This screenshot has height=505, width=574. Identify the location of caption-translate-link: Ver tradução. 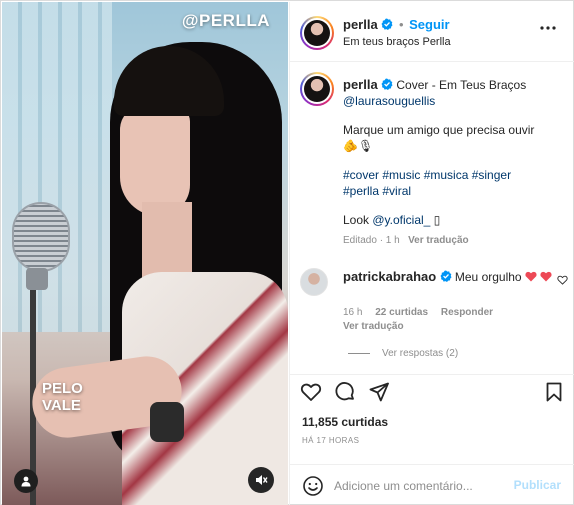
(438, 240).